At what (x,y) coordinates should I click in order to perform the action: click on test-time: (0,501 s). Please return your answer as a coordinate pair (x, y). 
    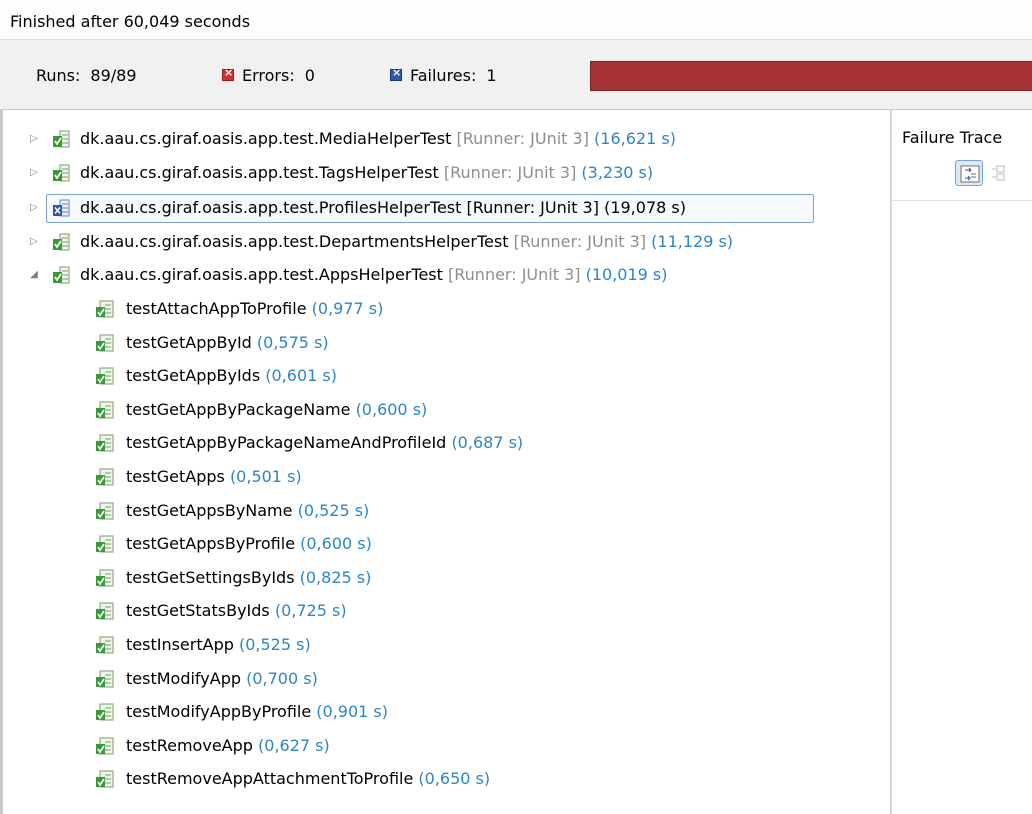
    Looking at the image, I should click on (265, 476).